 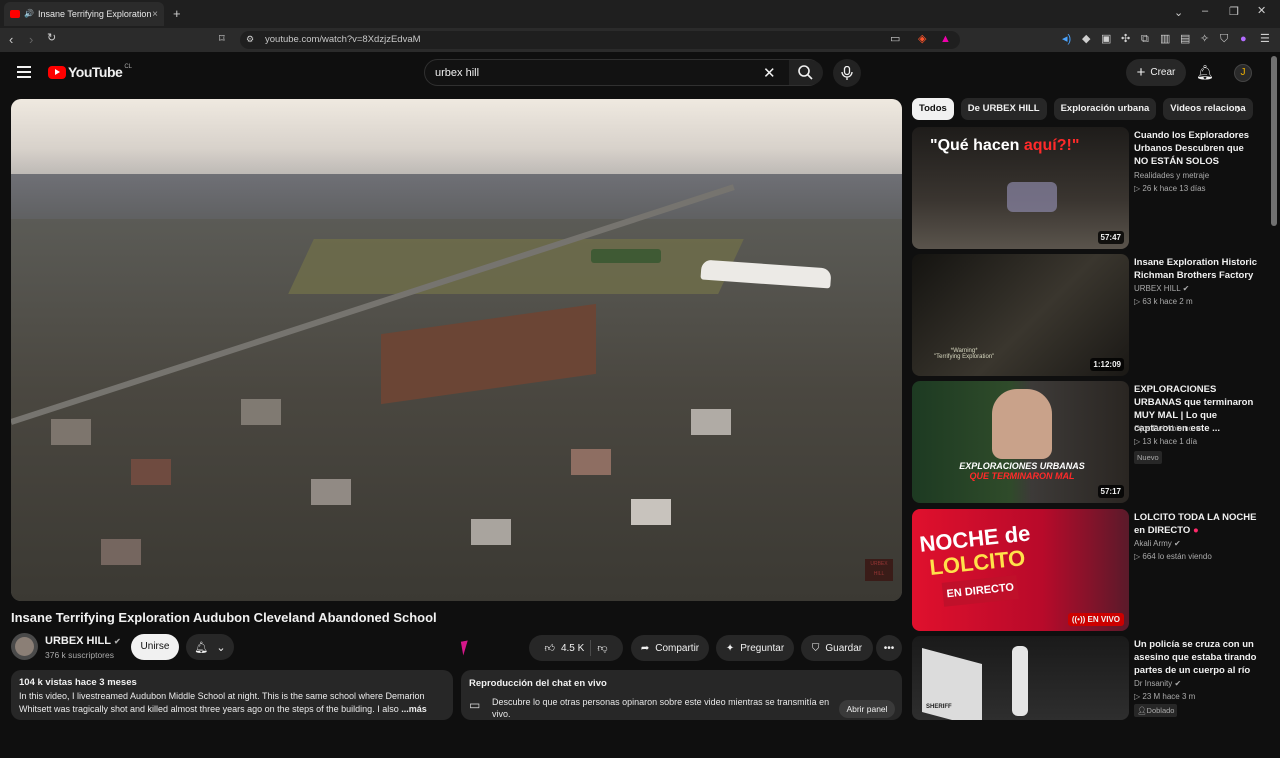 What do you see at coordinates (1020, 678) in the screenshot?
I see `video-thumbnail: SHERIFF` at bounding box center [1020, 678].